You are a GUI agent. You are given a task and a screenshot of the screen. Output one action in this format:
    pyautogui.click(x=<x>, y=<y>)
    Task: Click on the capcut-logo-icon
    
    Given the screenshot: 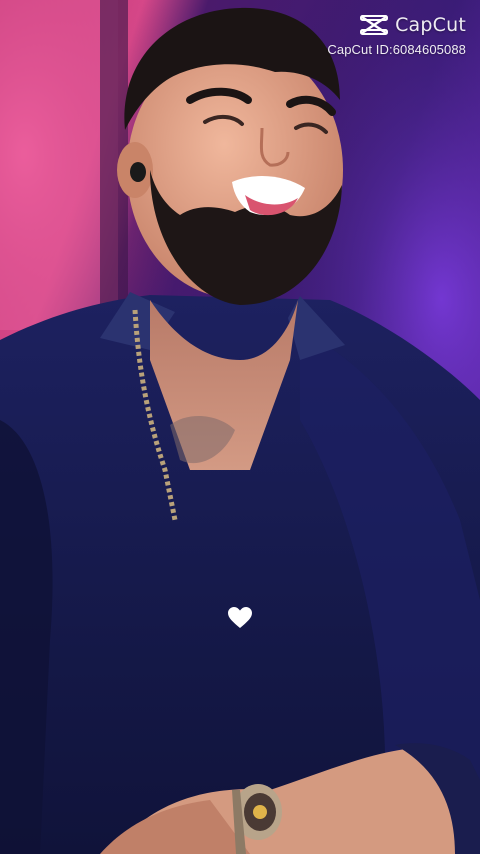 What is the action you would take?
    pyautogui.click(x=374, y=25)
    